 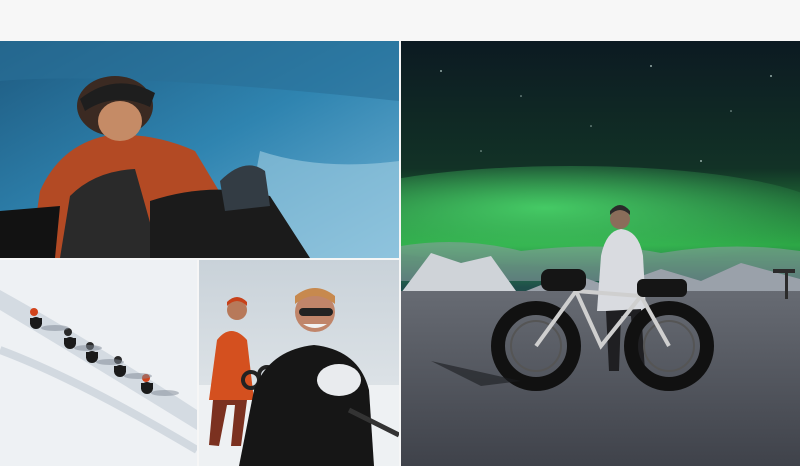 What do you see at coordinates (299, 363) in the screenshot?
I see `photo-two-riders-portrait` at bounding box center [299, 363].